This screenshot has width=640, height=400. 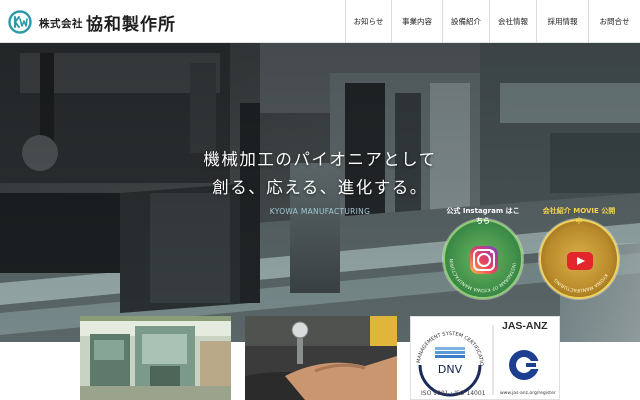 What do you see at coordinates (447, 341) in the screenshot?
I see `svg-text:MANAGEMENT SYSTEM CERTIFICATIO: MANAGEMENT SYSTEM CERTIFICATION` at bounding box center [447, 341].